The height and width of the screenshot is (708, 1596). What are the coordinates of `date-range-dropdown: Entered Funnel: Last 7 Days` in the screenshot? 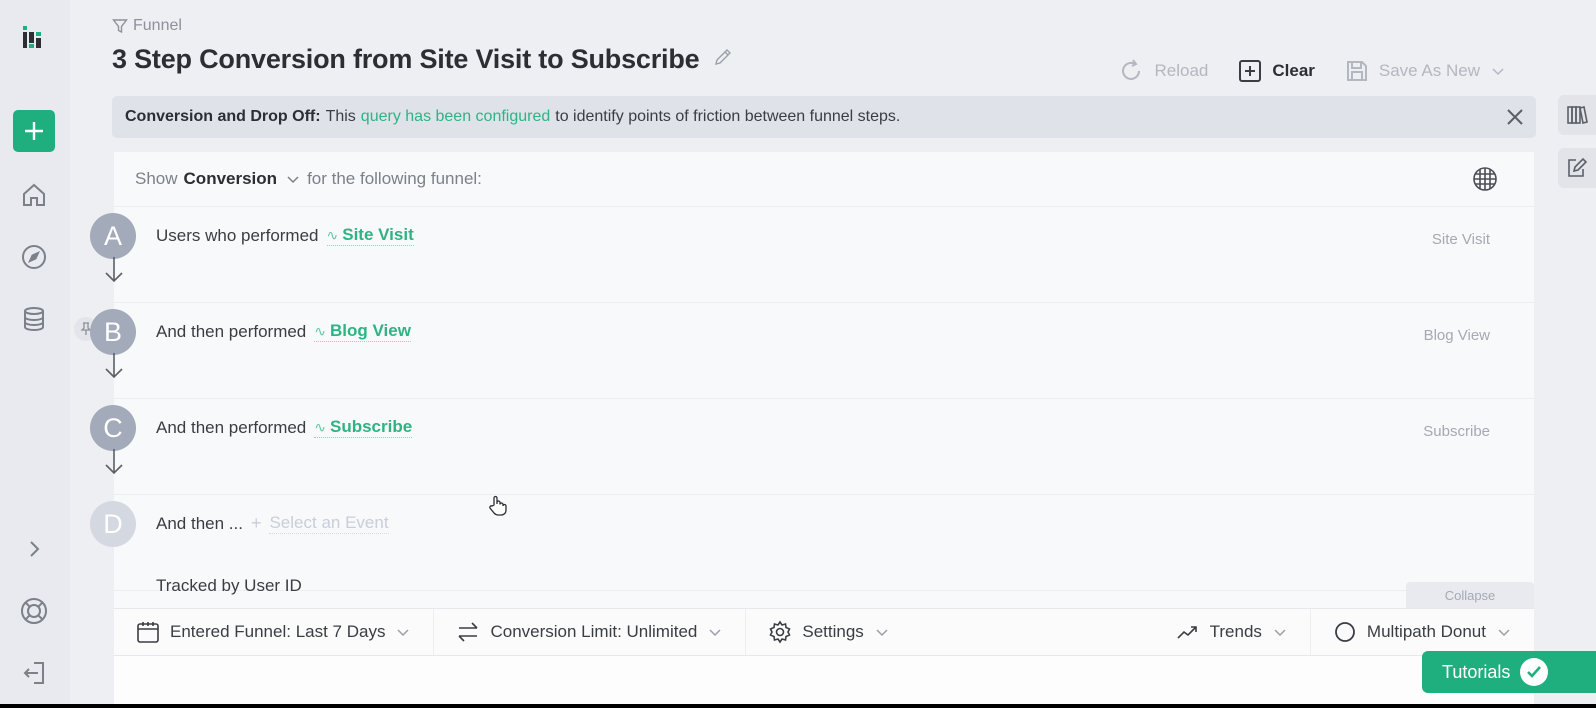 It's located at (274, 632).